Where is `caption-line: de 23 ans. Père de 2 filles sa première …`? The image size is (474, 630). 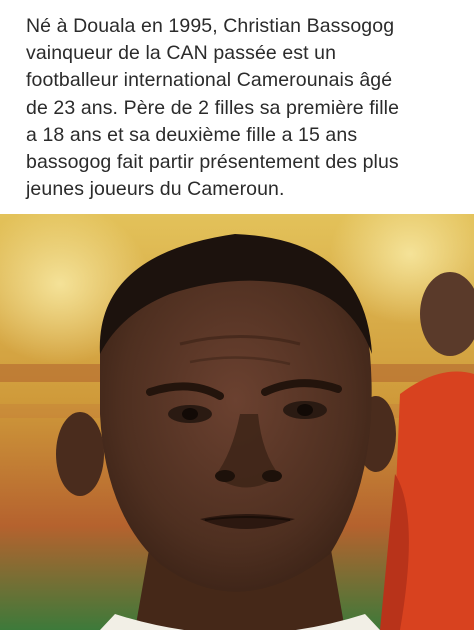
caption-line: de 23 ans. Père de 2 filles sa première … is located at coordinates (213, 107).